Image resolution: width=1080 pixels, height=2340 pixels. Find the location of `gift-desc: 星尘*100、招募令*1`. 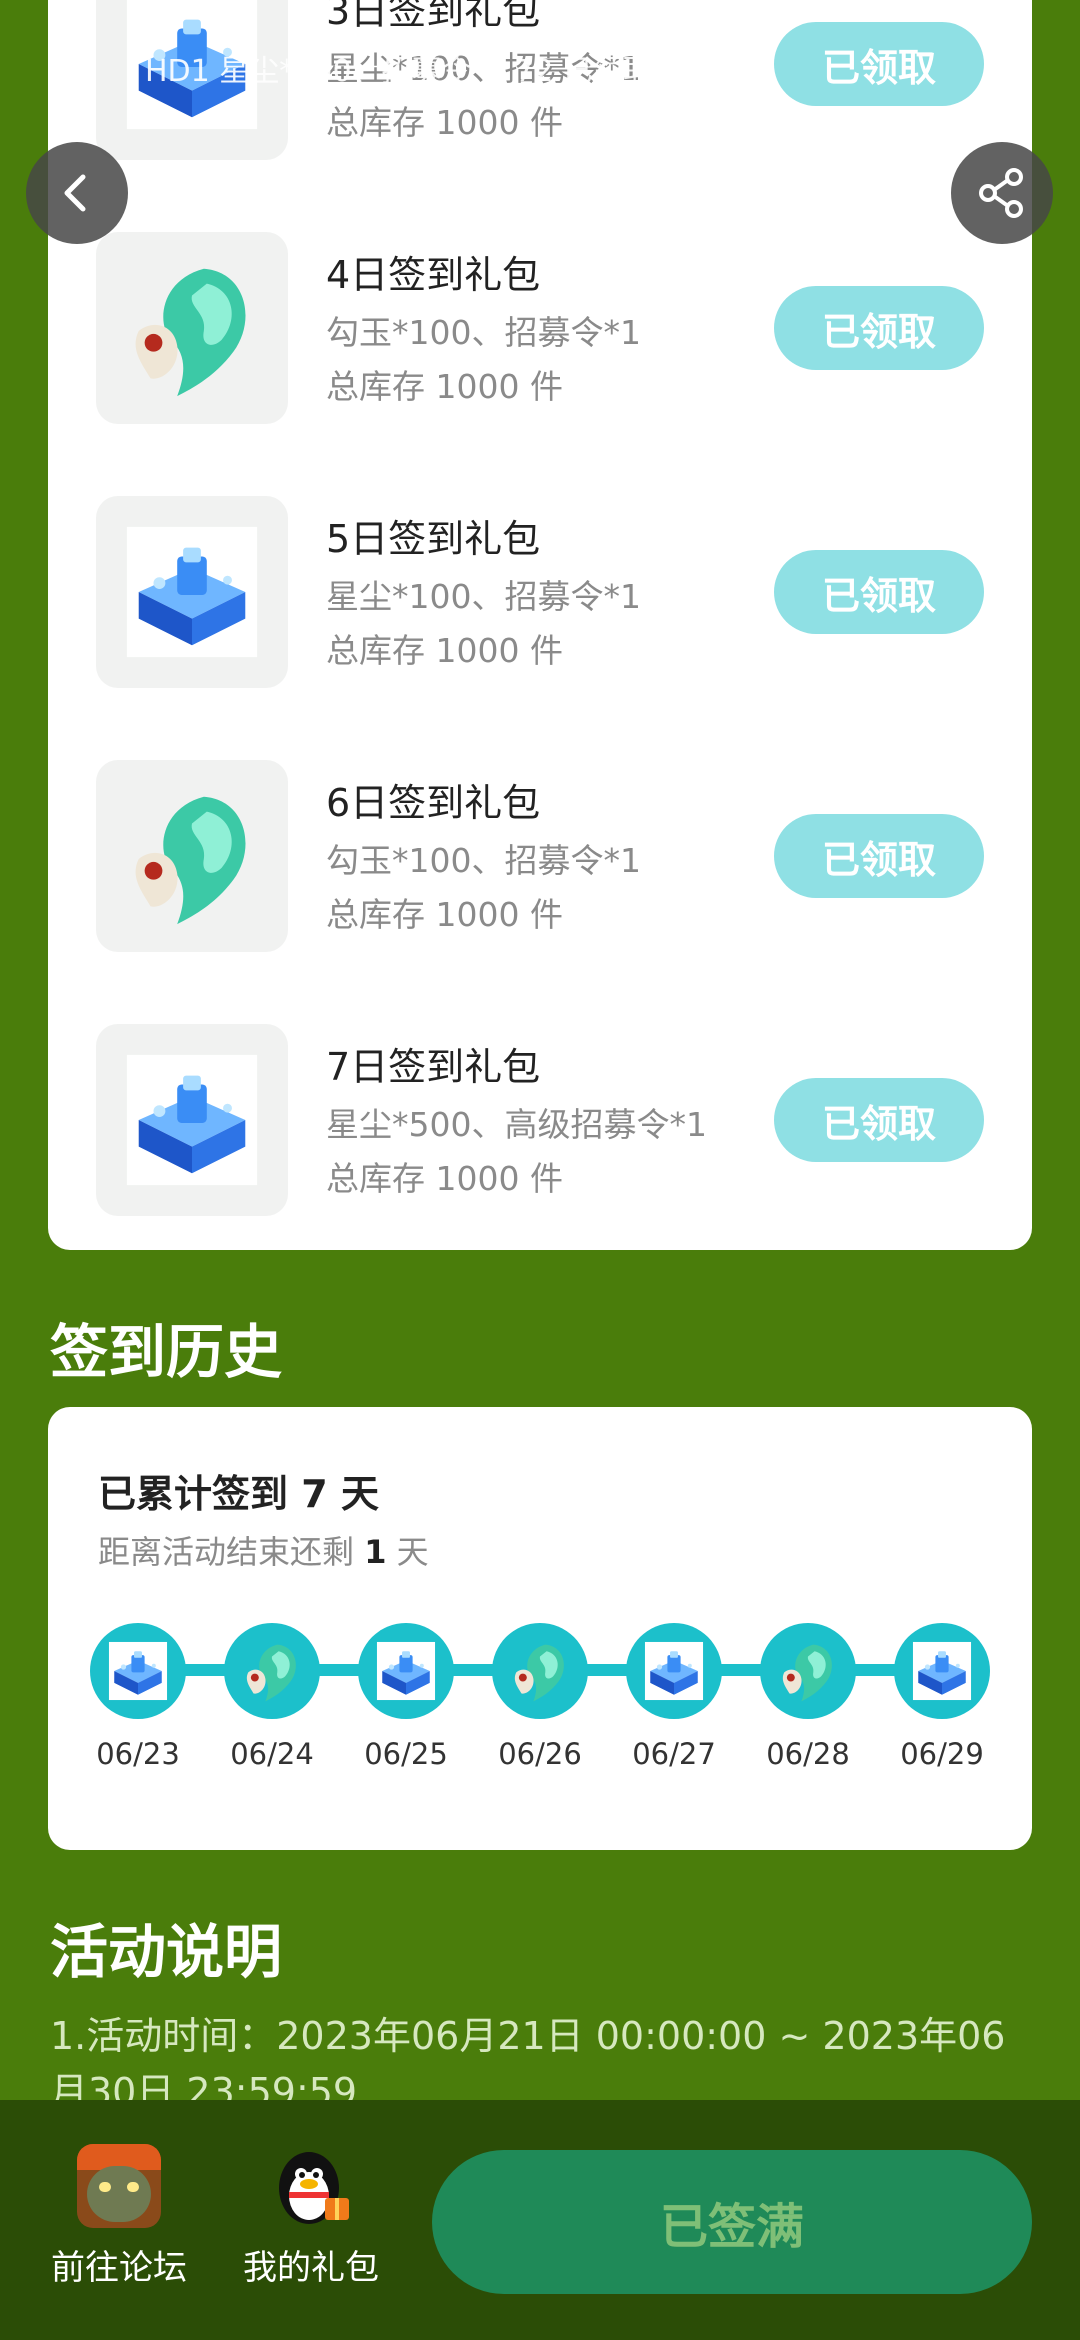

gift-desc: 星尘*100、招募令*1 is located at coordinates (483, 596).